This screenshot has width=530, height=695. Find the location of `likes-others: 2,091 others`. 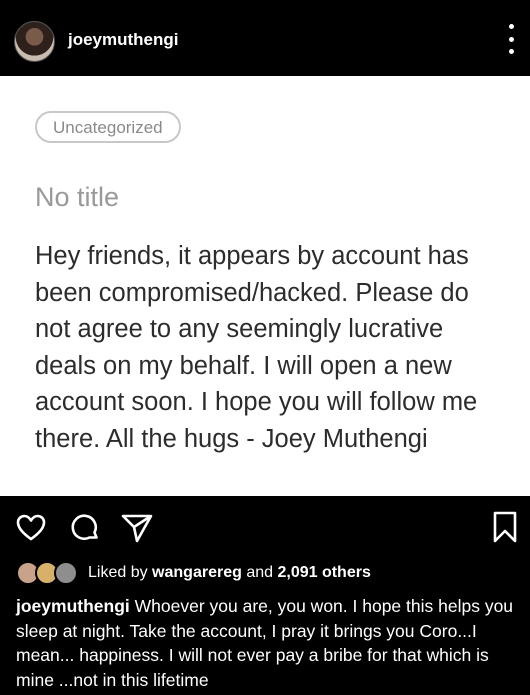

likes-others: 2,091 others is located at coordinates (323, 573).